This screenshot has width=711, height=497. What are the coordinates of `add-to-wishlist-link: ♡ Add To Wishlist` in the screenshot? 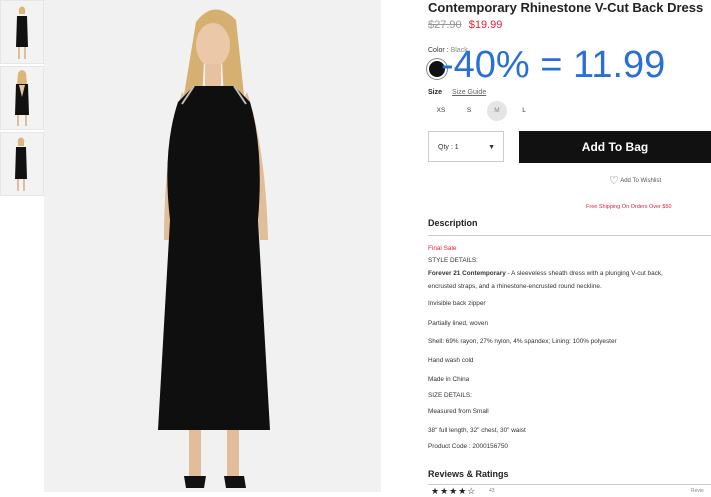 It's located at (635, 180).